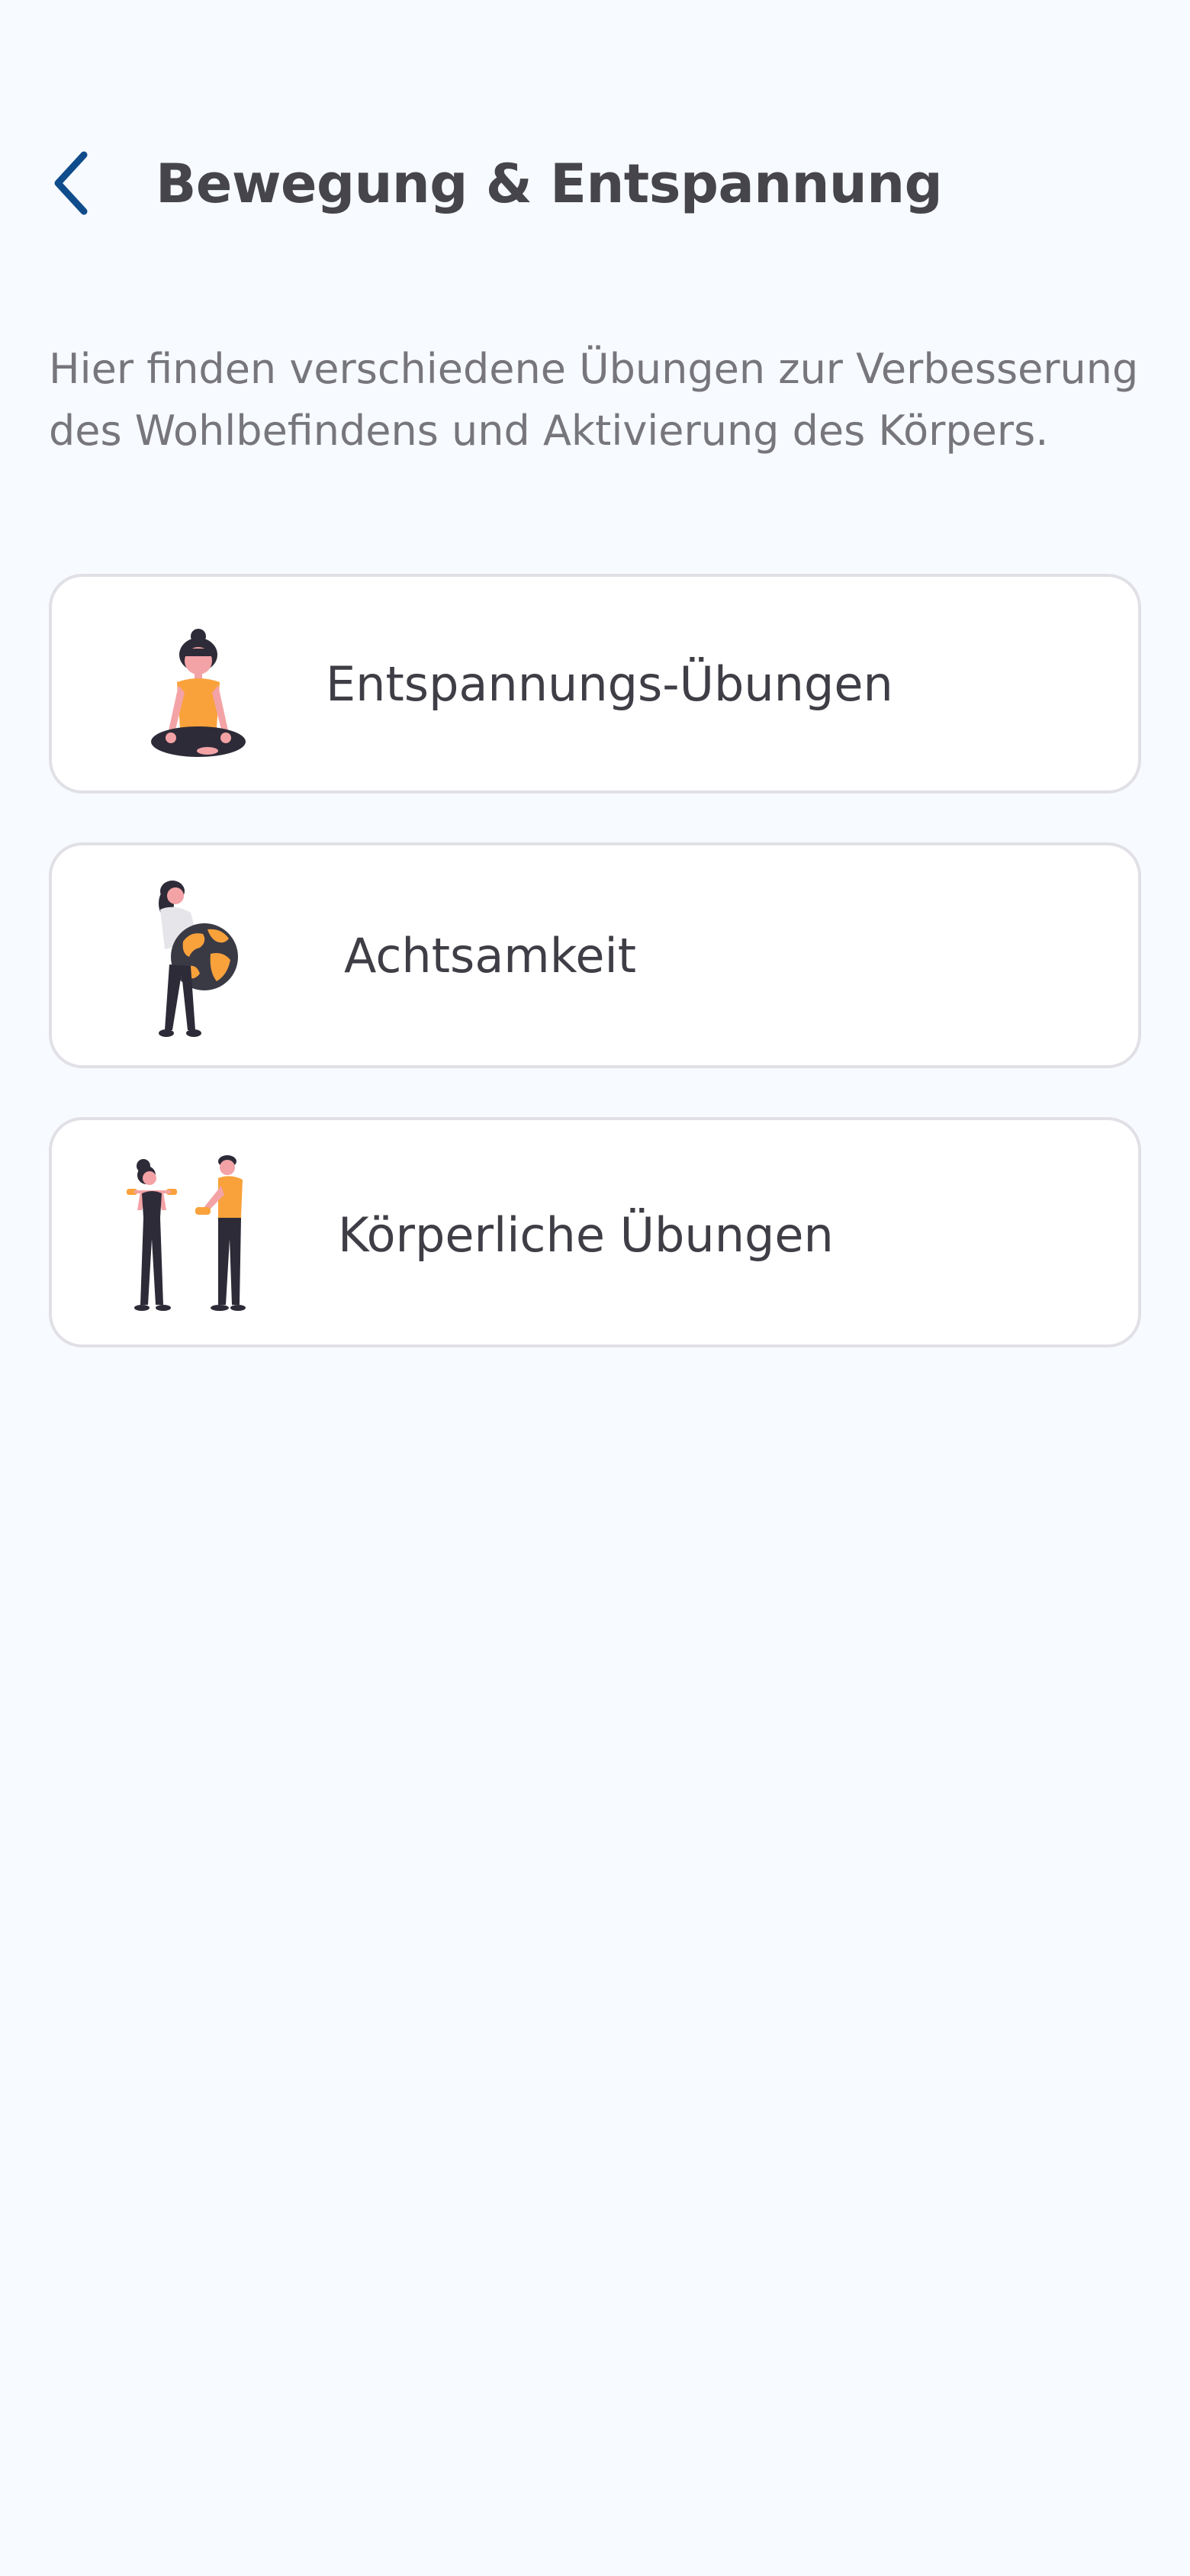 This screenshot has width=1190, height=2576. What do you see at coordinates (609, 684) in the screenshot?
I see `card-label: Entspannungs-Übungen` at bounding box center [609, 684].